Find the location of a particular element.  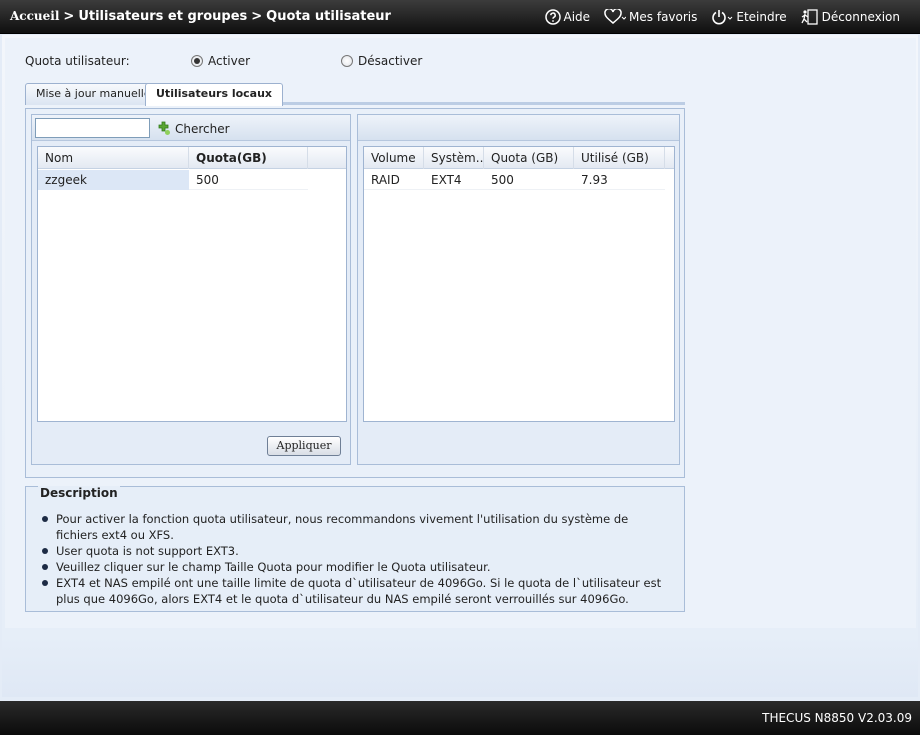

footer-bar: THECUS N8850 V2.03.09 is located at coordinates (460, 718).